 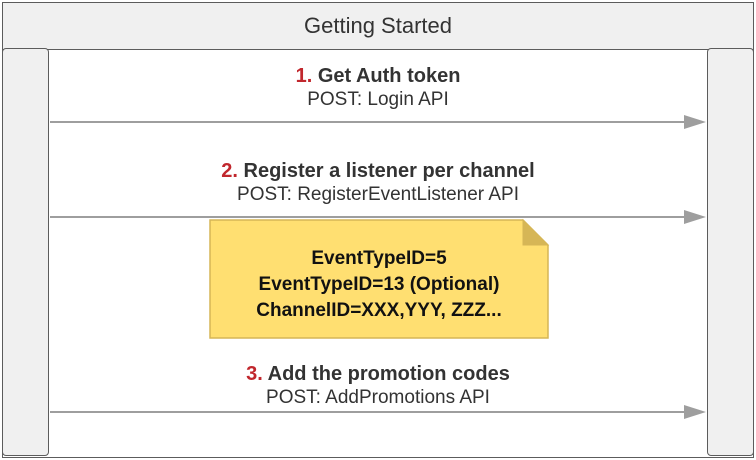 I want to click on note-line-2: EventTypeID=13 (Optional), so click(x=379, y=284).